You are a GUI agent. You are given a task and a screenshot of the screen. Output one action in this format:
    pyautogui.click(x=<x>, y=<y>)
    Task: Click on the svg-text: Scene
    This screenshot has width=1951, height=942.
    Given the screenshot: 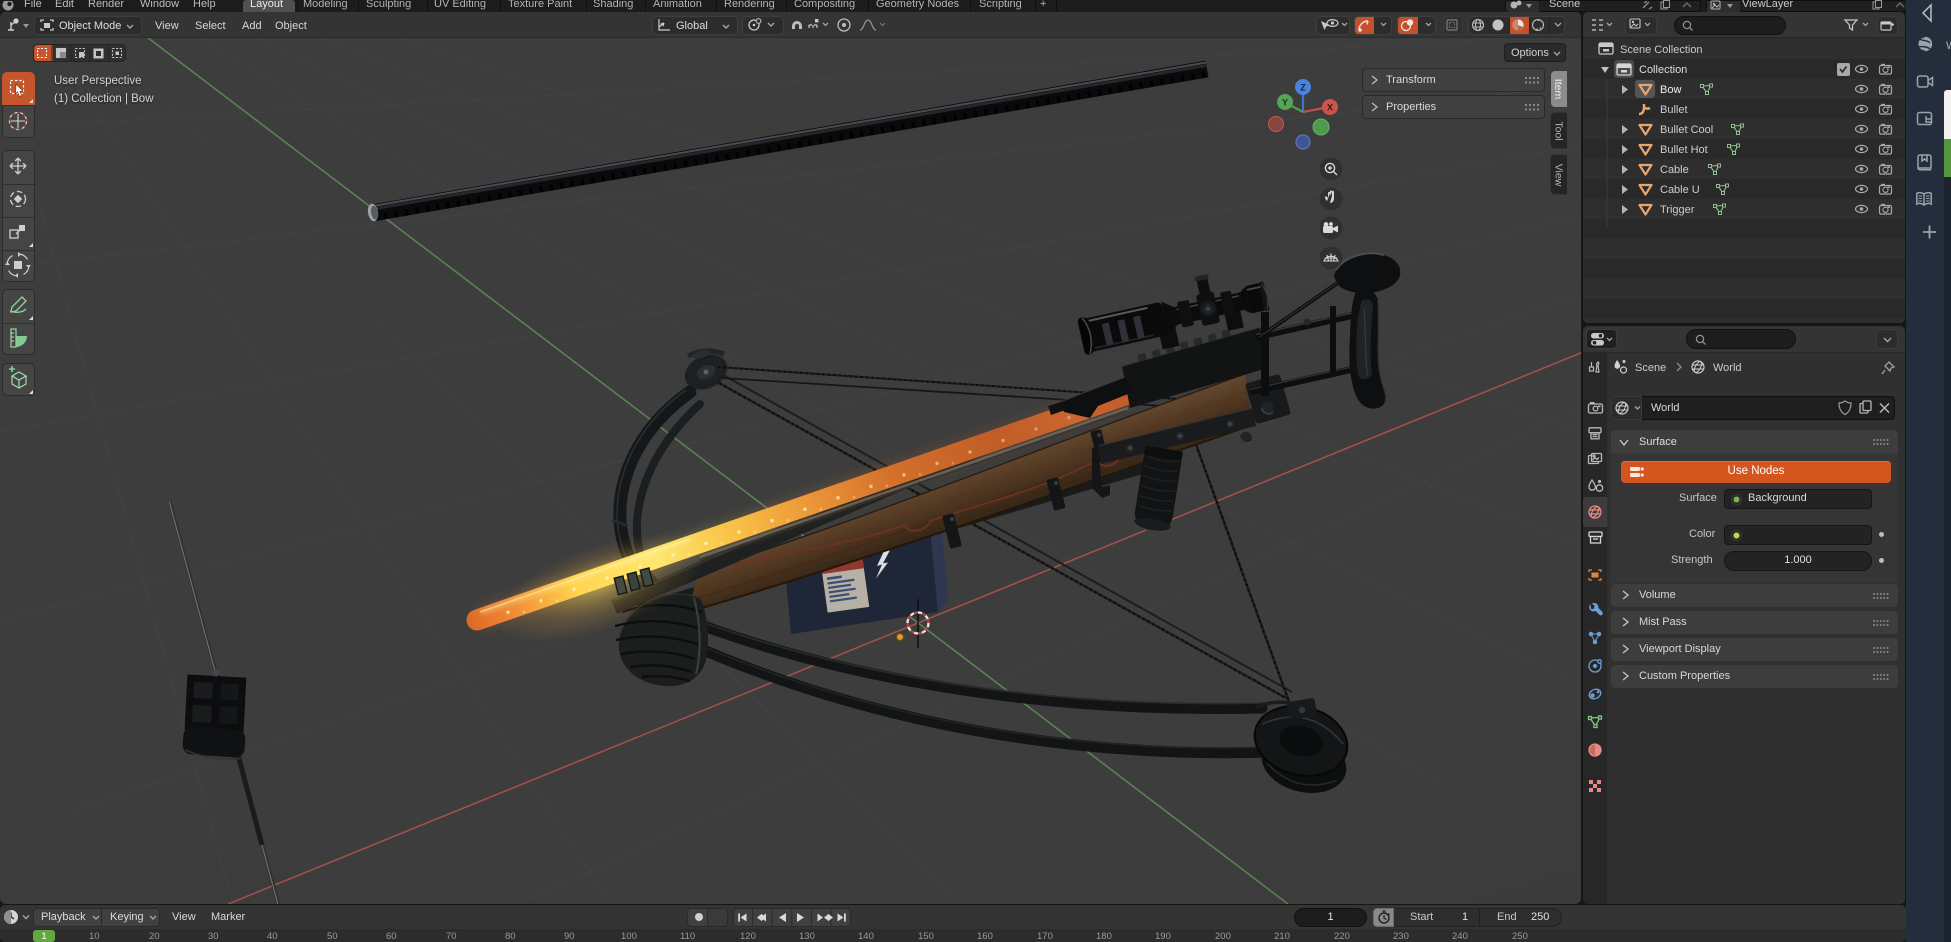 What is the action you would take?
    pyautogui.click(x=1650, y=368)
    